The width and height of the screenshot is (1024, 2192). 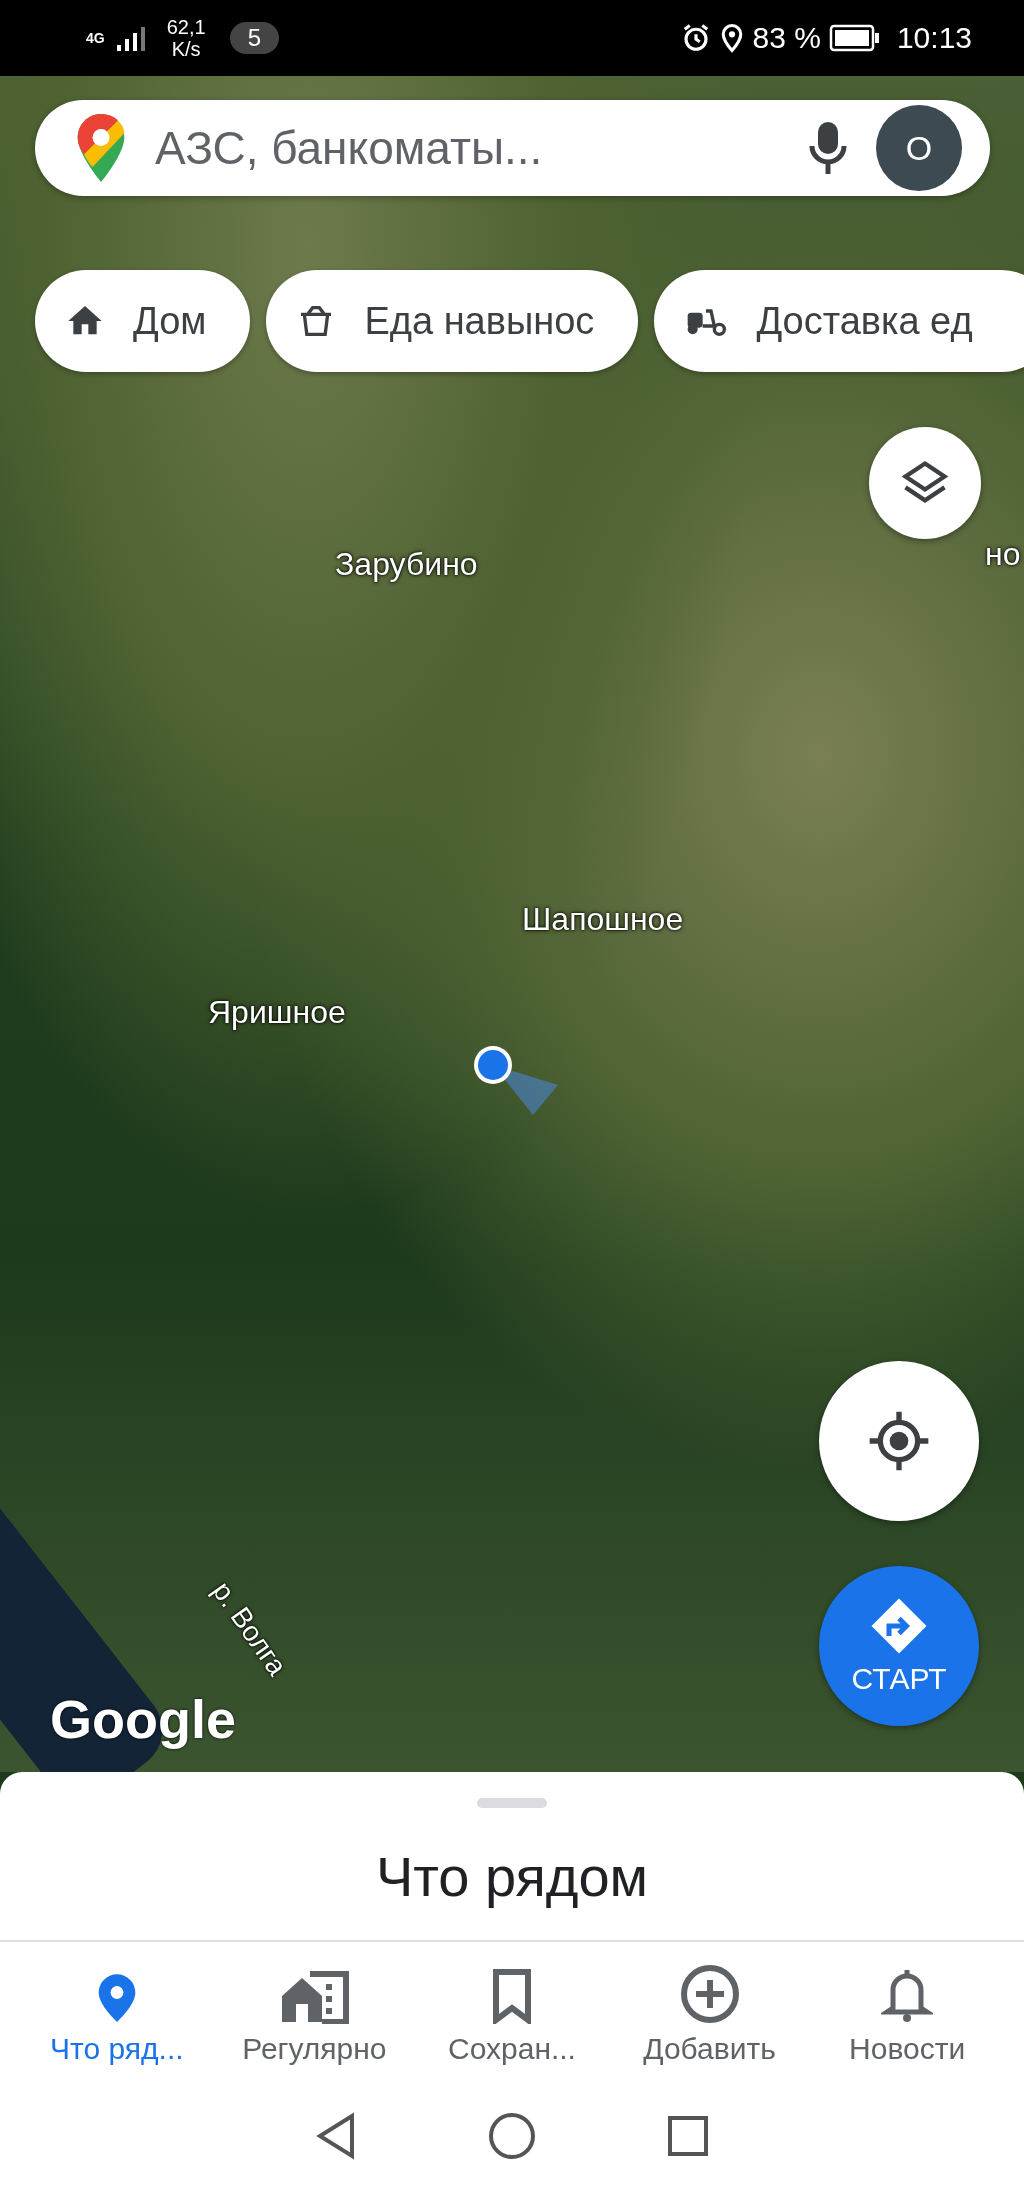 What do you see at coordinates (919, 148) in the screenshot?
I see `account-avatar: O` at bounding box center [919, 148].